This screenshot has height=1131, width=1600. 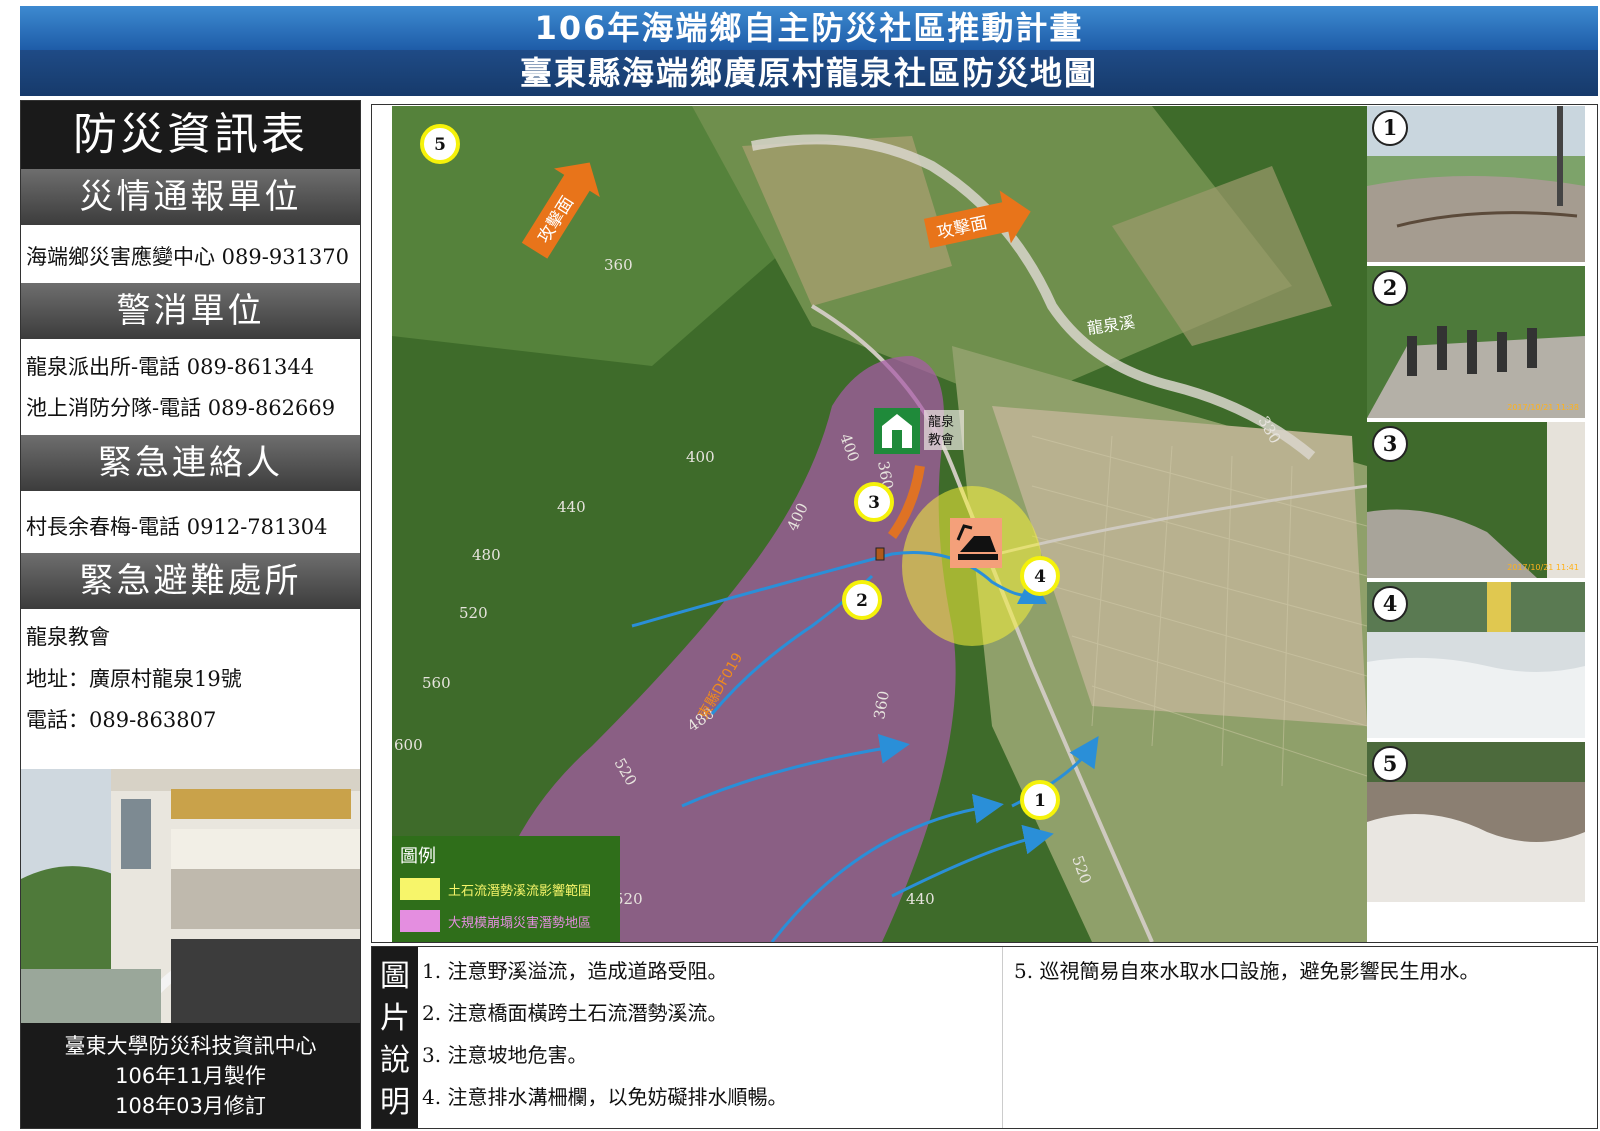 I want to click on legend-label-landslide: 大規模崩塌災害潛勢地區, so click(x=520, y=923).